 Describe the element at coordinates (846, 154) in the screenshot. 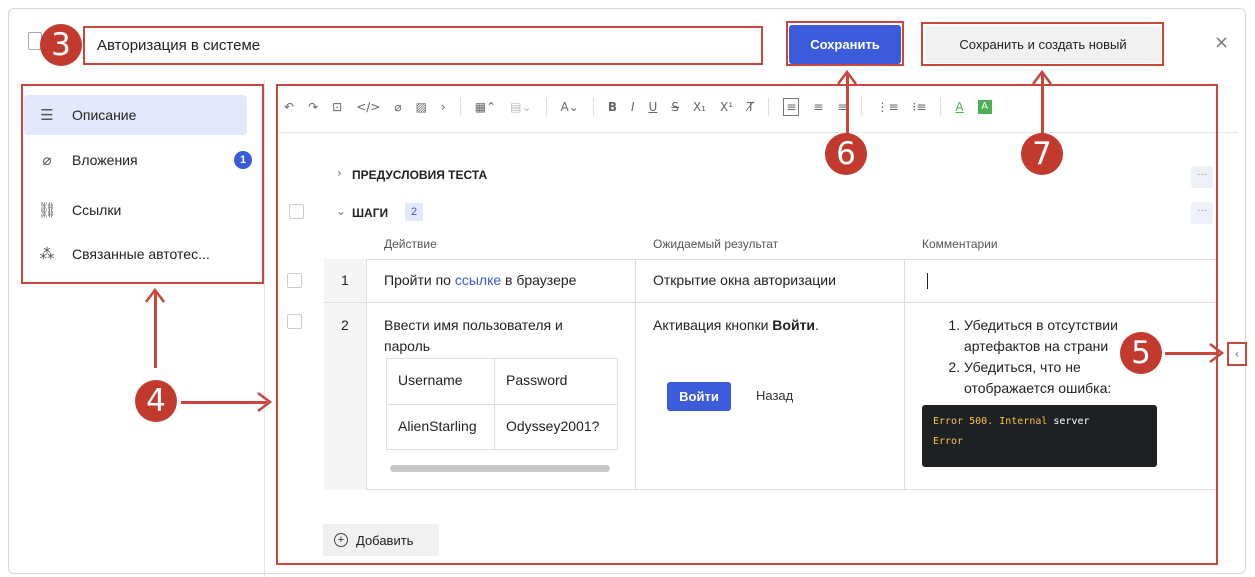

I see `annotation-marker-6: 6` at that location.